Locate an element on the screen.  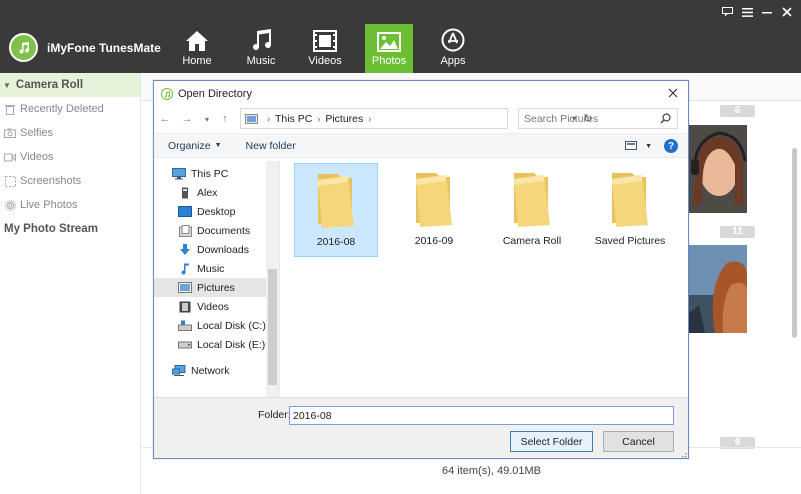
forward-arrow-icon: → is located at coordinates (187, 119).